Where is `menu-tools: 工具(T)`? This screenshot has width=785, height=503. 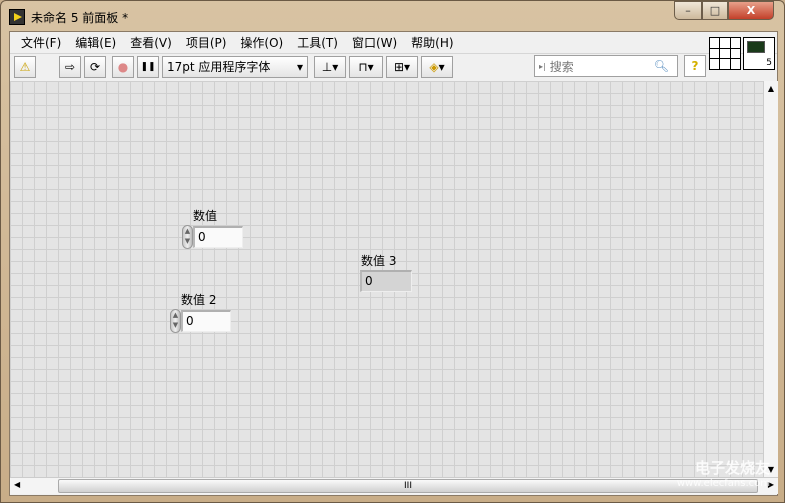
menu-tools: 工具(T) is located at coordinates (317, 42).